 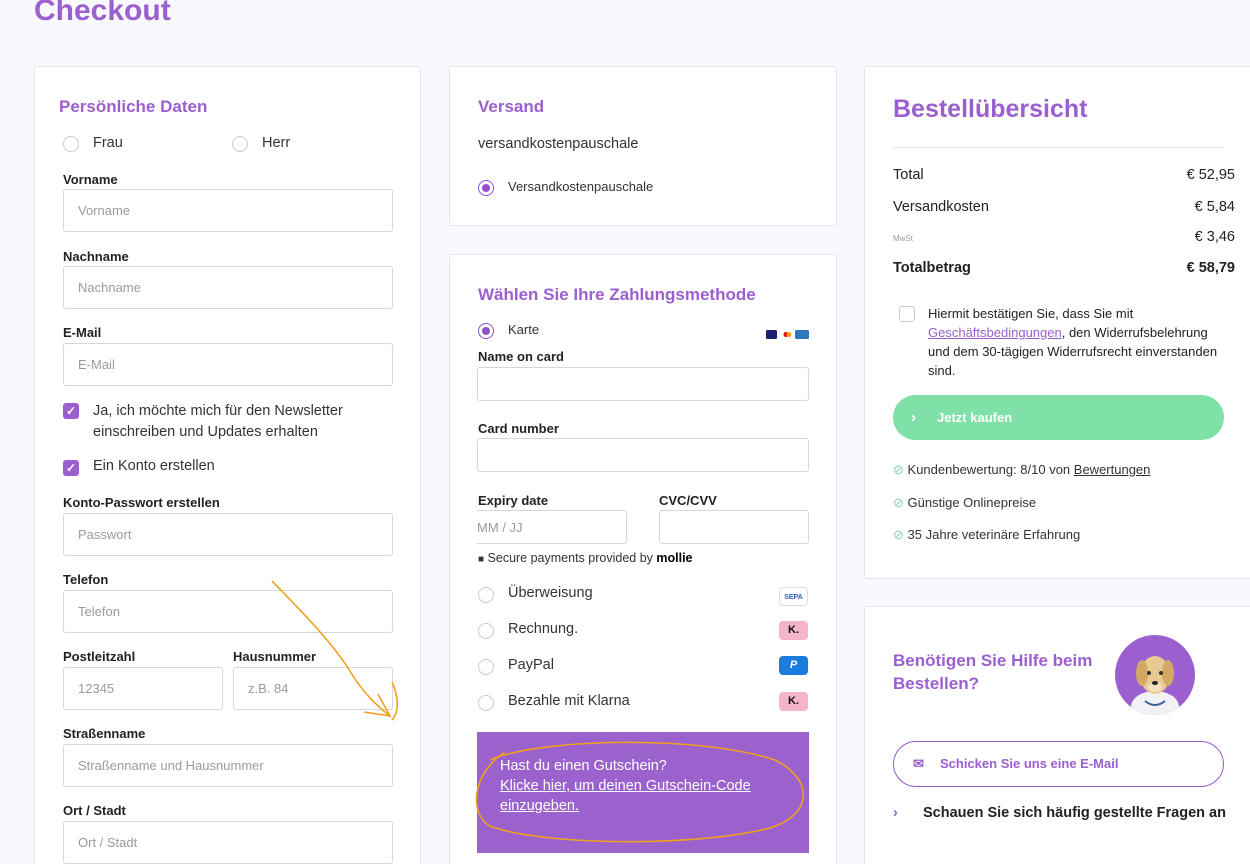 I want to click on salutation-herr-radio, so click(x=240, y=144).